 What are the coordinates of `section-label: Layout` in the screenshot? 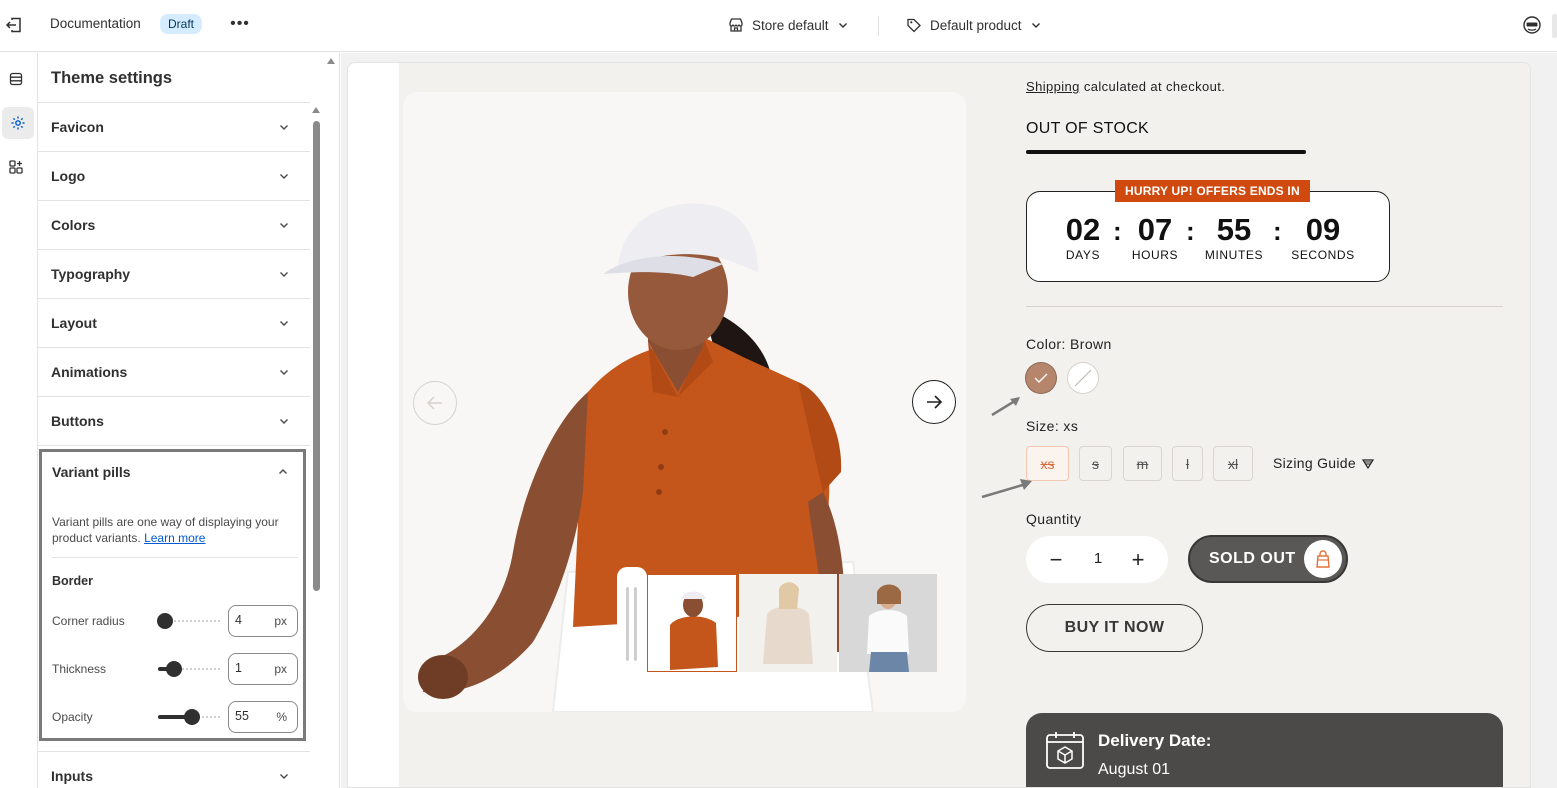 It's located at (74, 323).